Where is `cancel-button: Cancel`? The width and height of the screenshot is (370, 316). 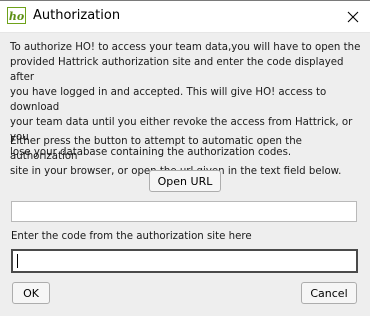 cancel-button: Cancel is located at coordinates (329, 293).